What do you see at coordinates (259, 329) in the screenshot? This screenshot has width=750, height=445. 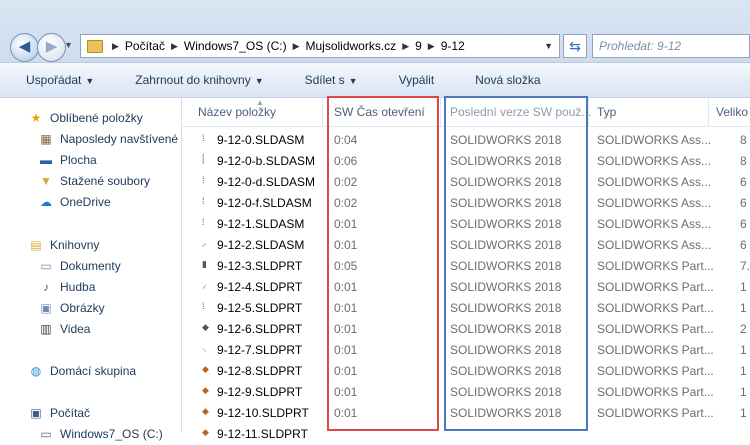 I see `file-name: 9-12-6.SLDPRT` at bounding box center [259, 329].